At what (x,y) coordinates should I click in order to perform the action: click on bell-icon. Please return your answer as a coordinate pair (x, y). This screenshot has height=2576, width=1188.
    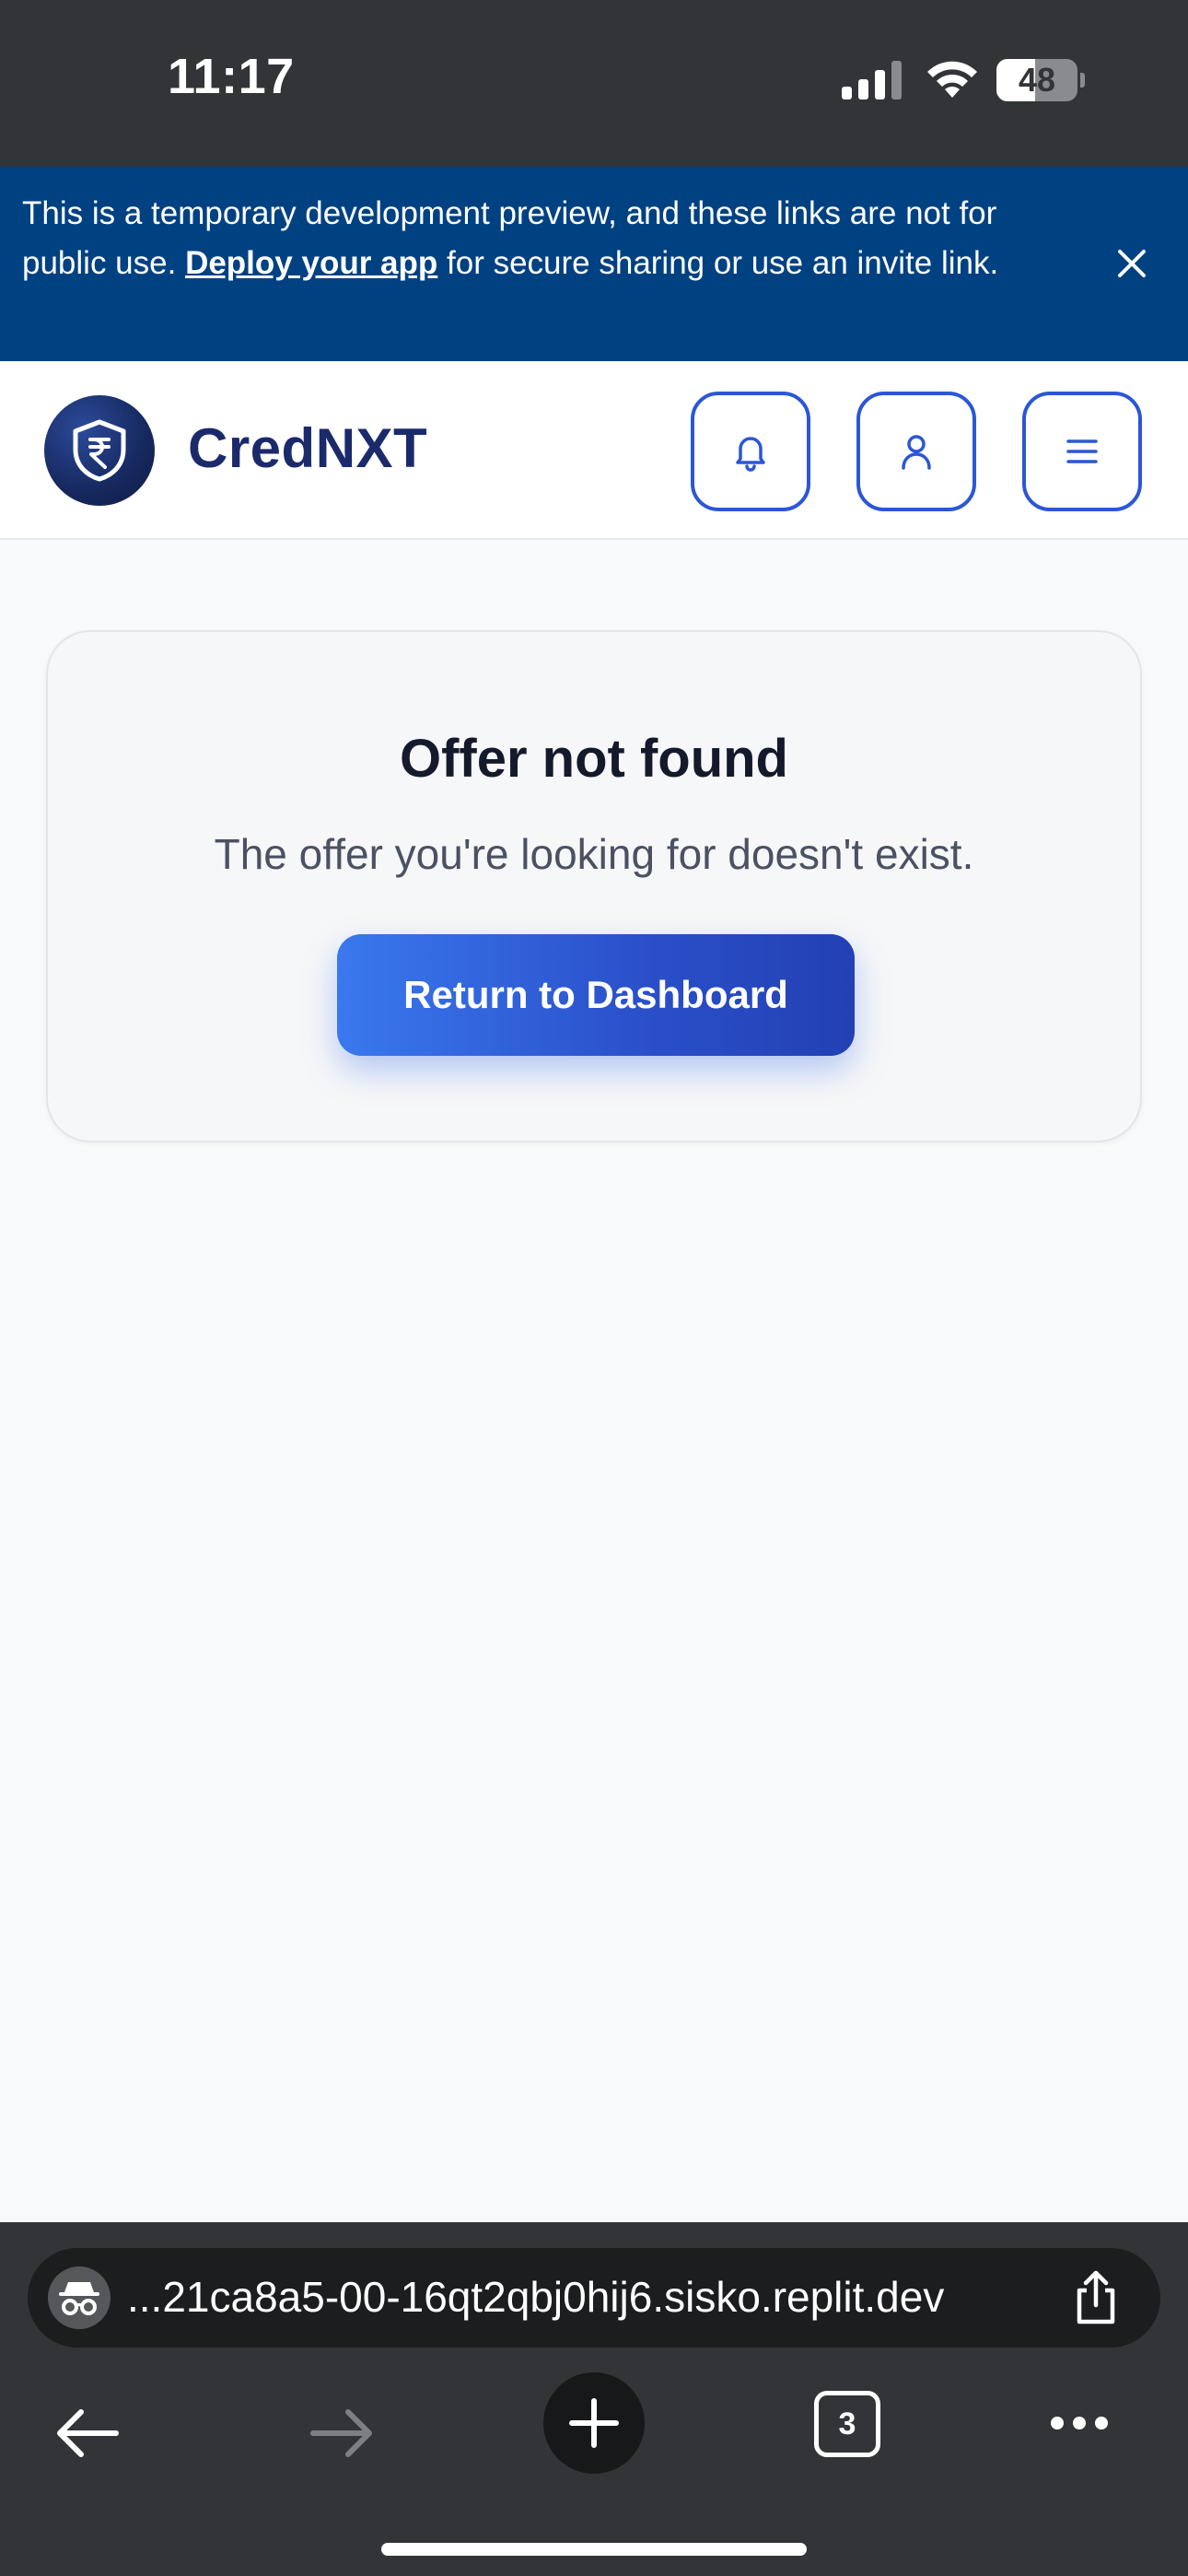
    Looking at the image, I should click on (750, 454).